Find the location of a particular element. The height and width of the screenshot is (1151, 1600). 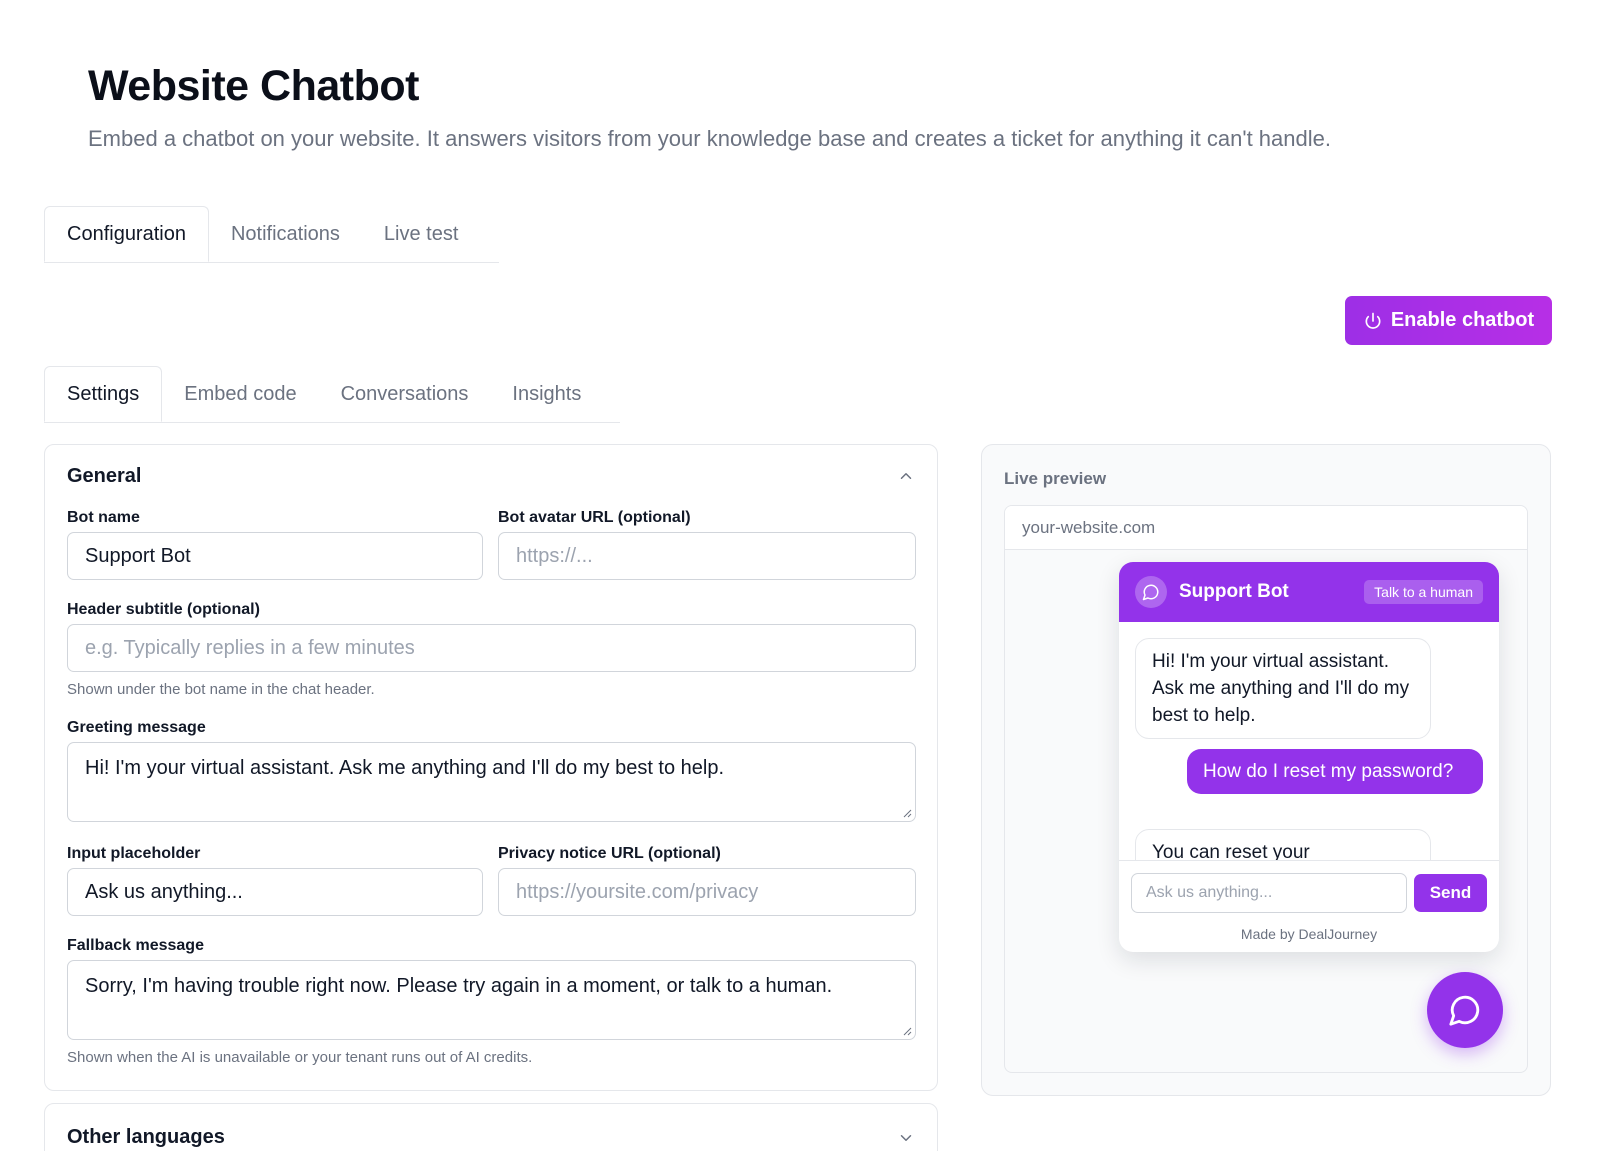

privacy-url-label: Privacy notice URL (optional) is located at coordinates (609, 853).